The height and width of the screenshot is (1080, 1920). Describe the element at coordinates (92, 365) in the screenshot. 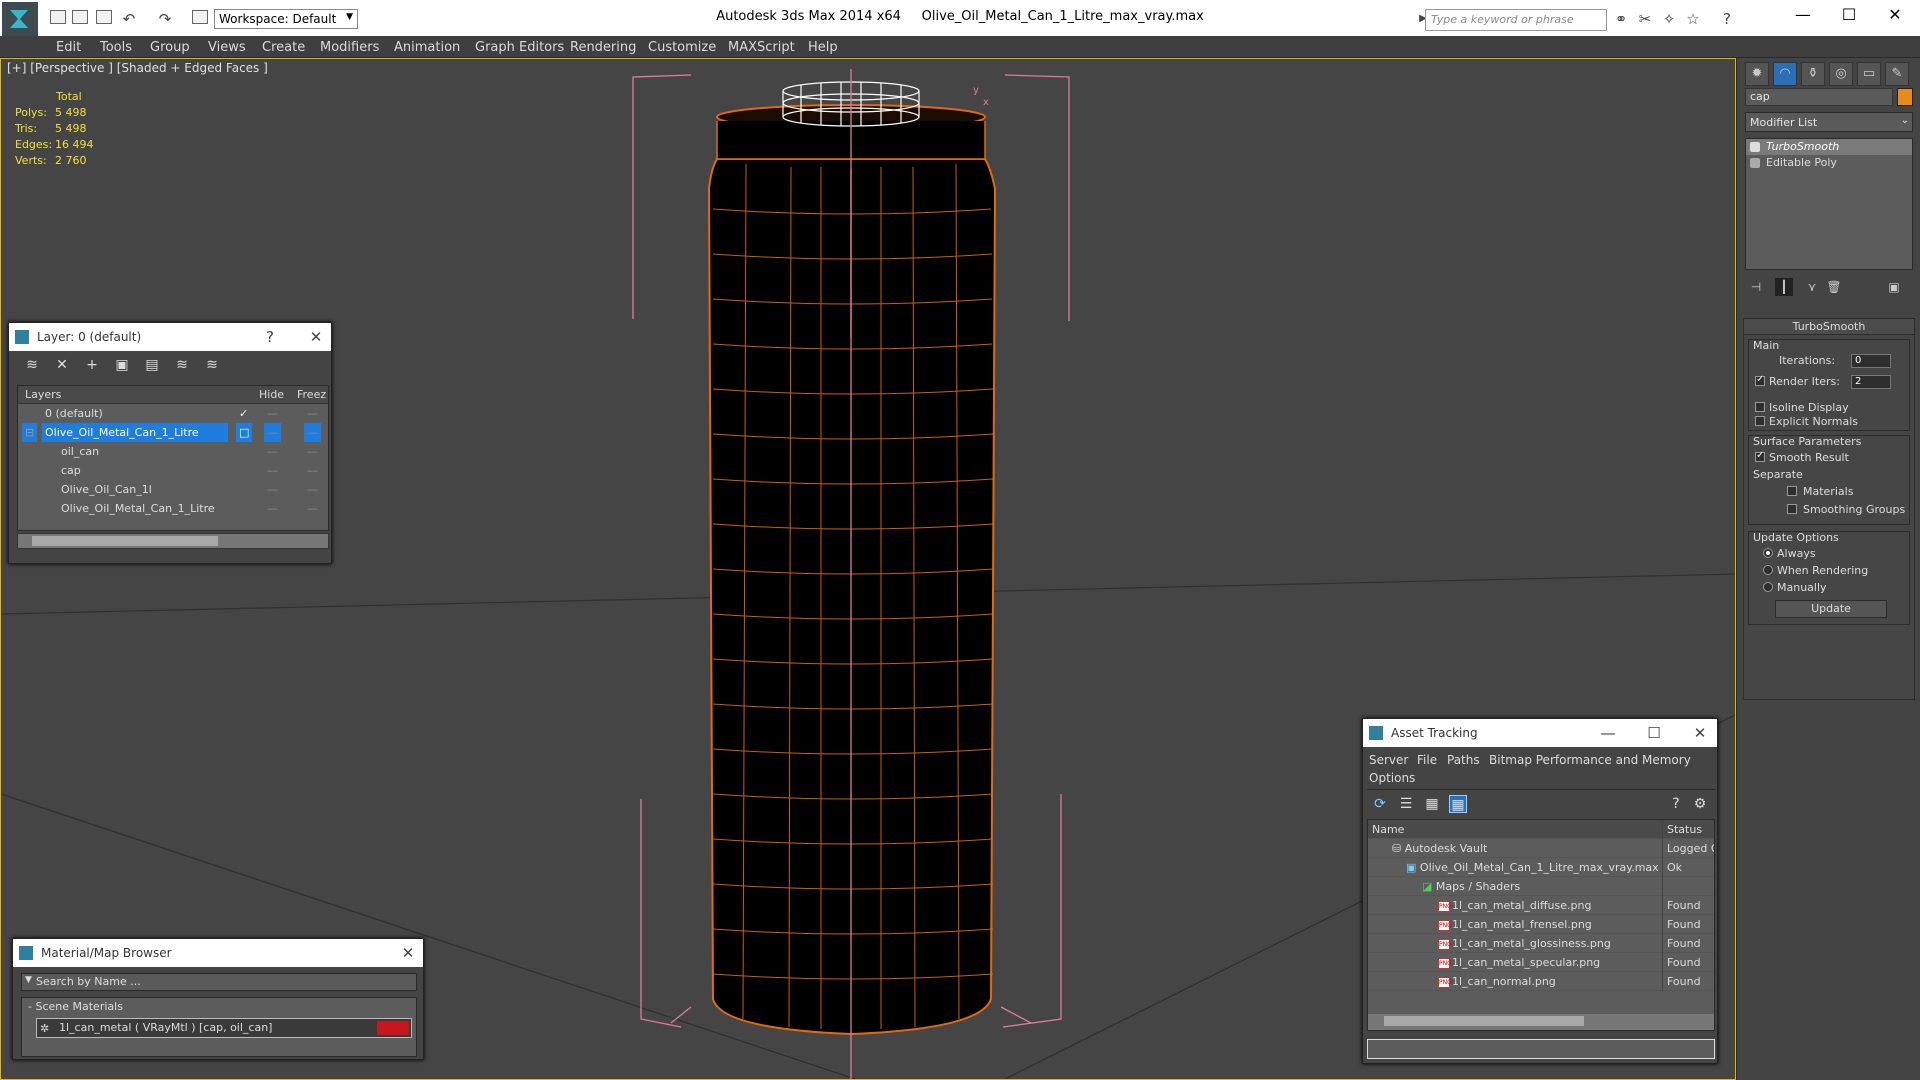

I see `add-layer-icon: +` at that location.